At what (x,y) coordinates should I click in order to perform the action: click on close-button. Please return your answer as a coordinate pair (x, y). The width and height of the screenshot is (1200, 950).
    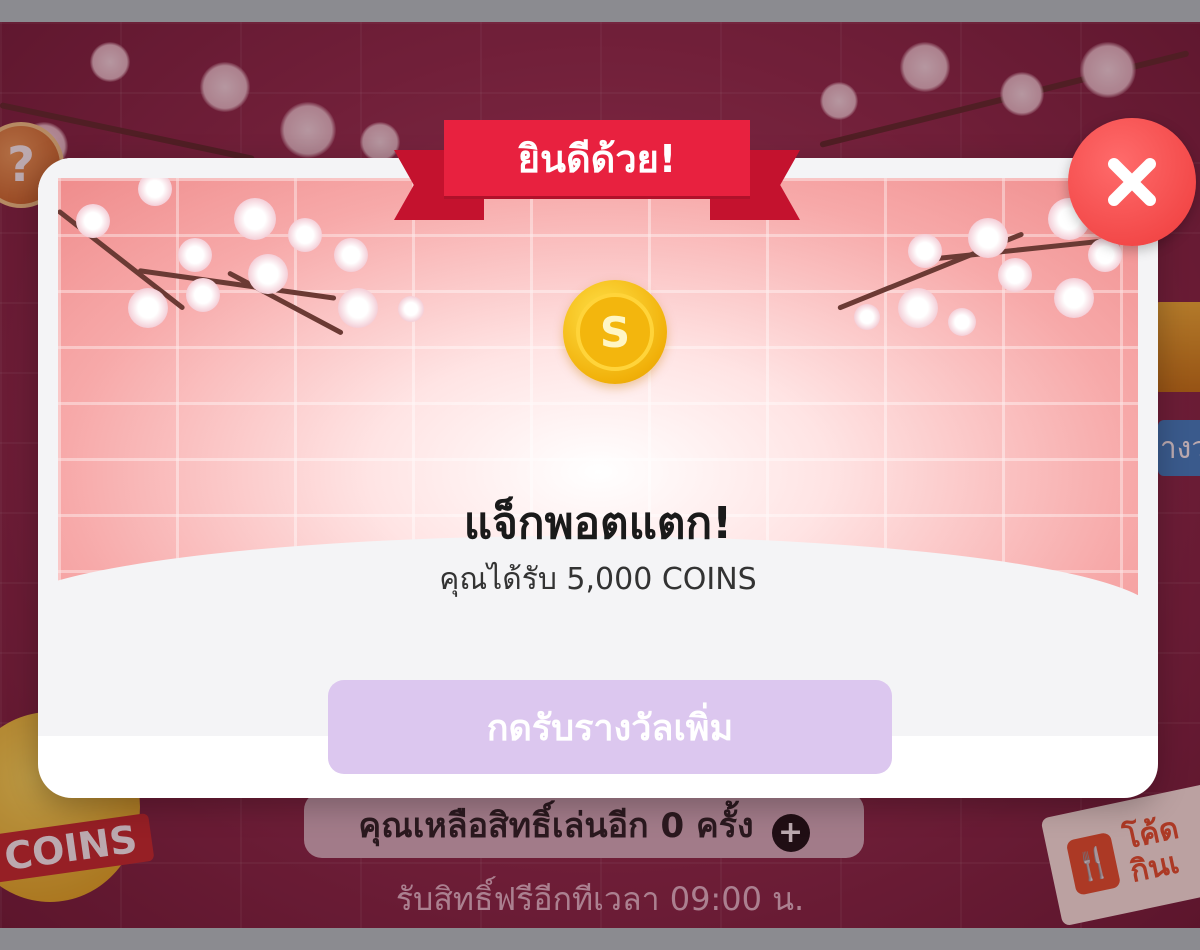
    Looking at the image, I should click on (1132, 182).